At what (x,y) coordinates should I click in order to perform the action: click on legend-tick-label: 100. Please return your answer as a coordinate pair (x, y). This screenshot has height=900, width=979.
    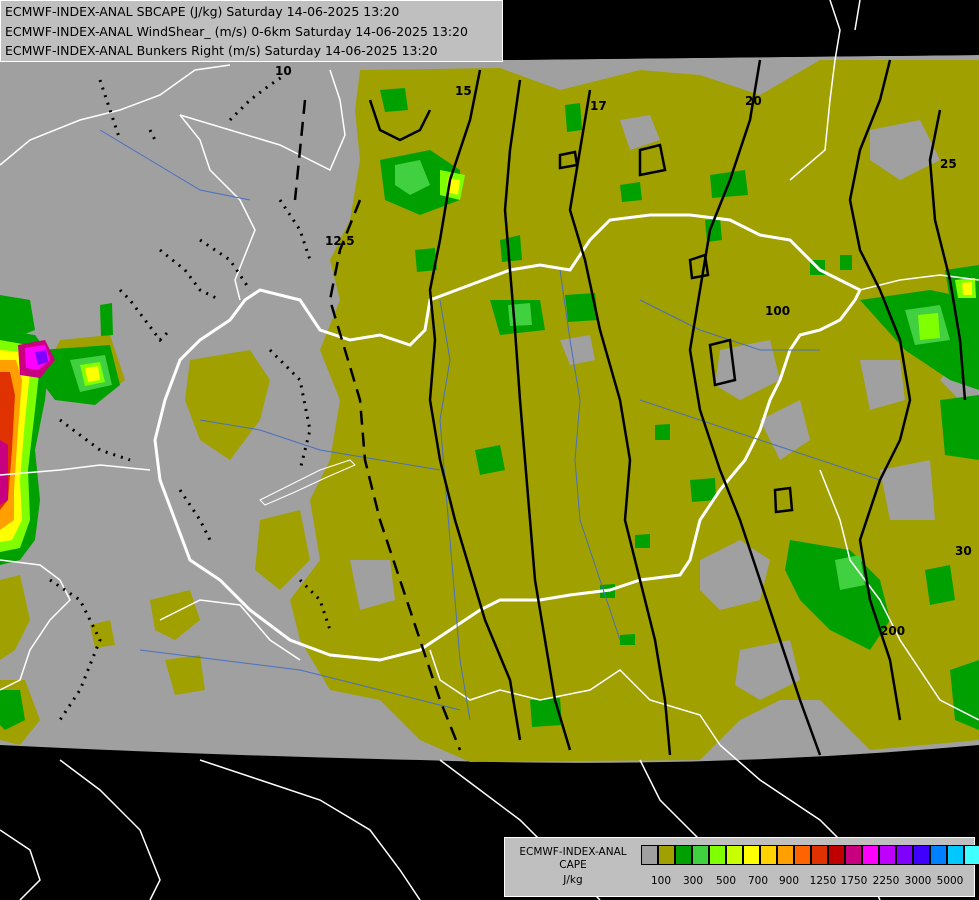
    Looking at the image, I should click on (661, 881).